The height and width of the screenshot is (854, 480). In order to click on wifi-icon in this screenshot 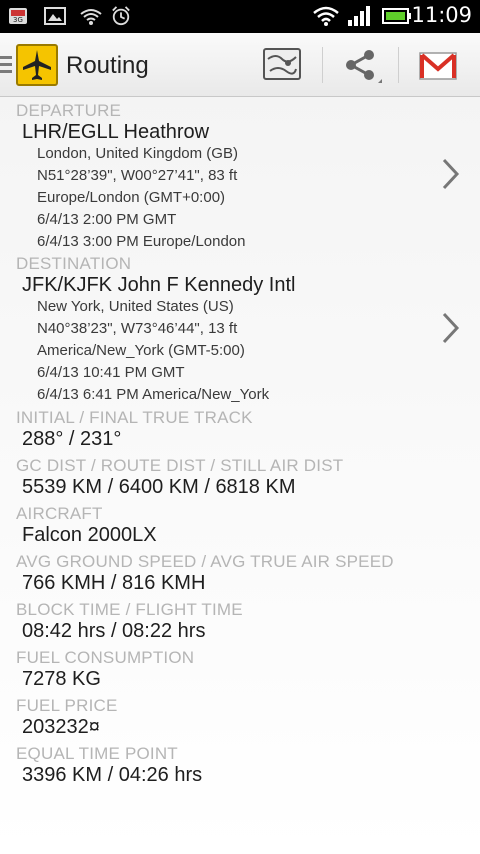, I will do `click(326, 16)`.